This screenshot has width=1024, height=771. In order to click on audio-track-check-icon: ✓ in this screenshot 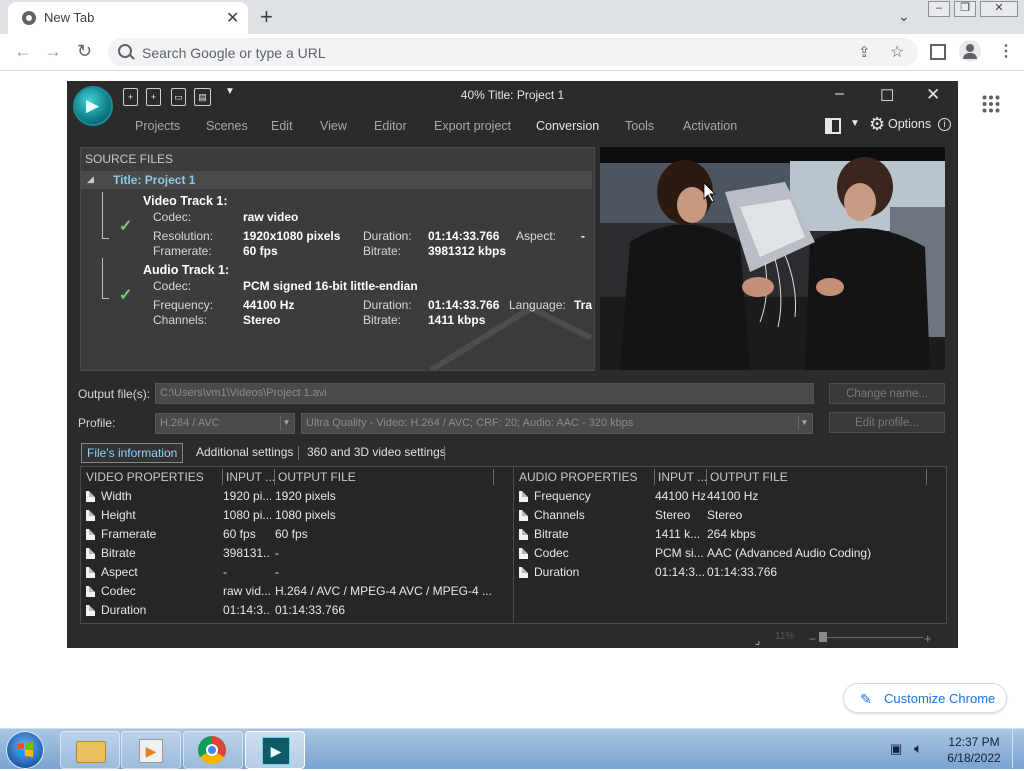, I will do `click(125, 295)`.